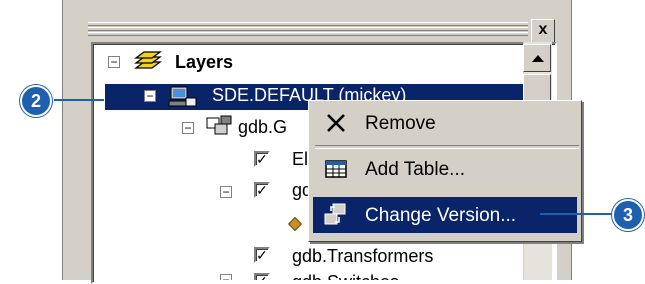 The image size is (645, 284). I want to click on collapse-layers-toggle: −, so click(114, 62).